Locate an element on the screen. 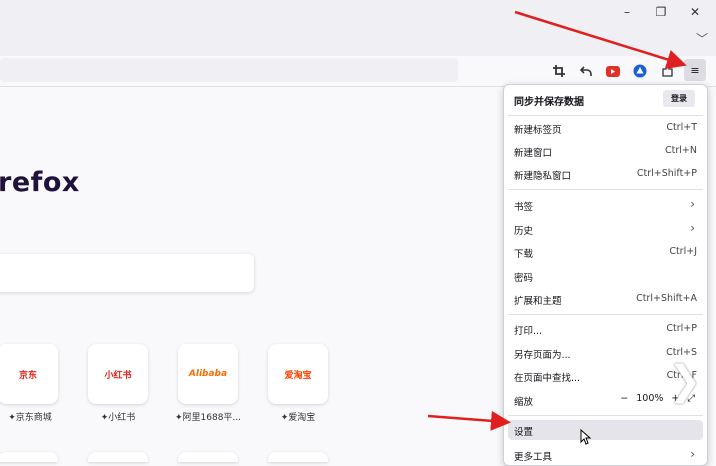 This screenshot has height=466, width=716. menu-item-new-private-window: 新建隐私窗口 Ctrl+Shift+P is located at coordinates (605, 174).